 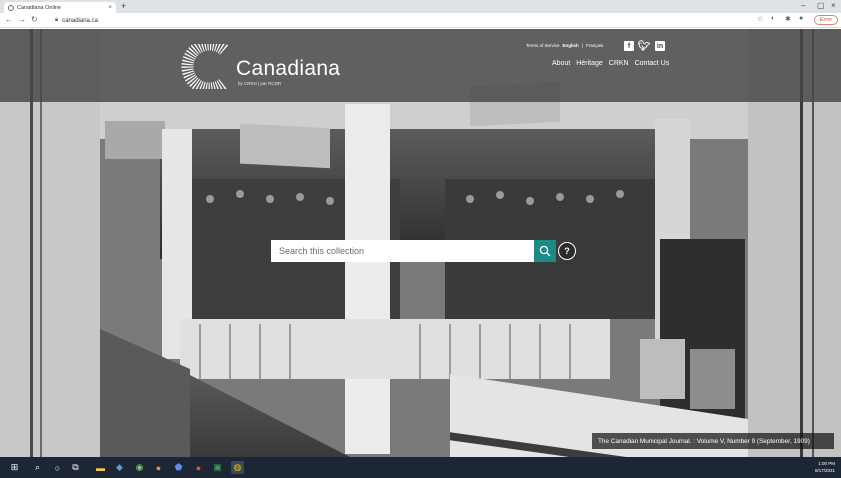 I want to click on linkedin-icon: in, so click(x=660, y=46).